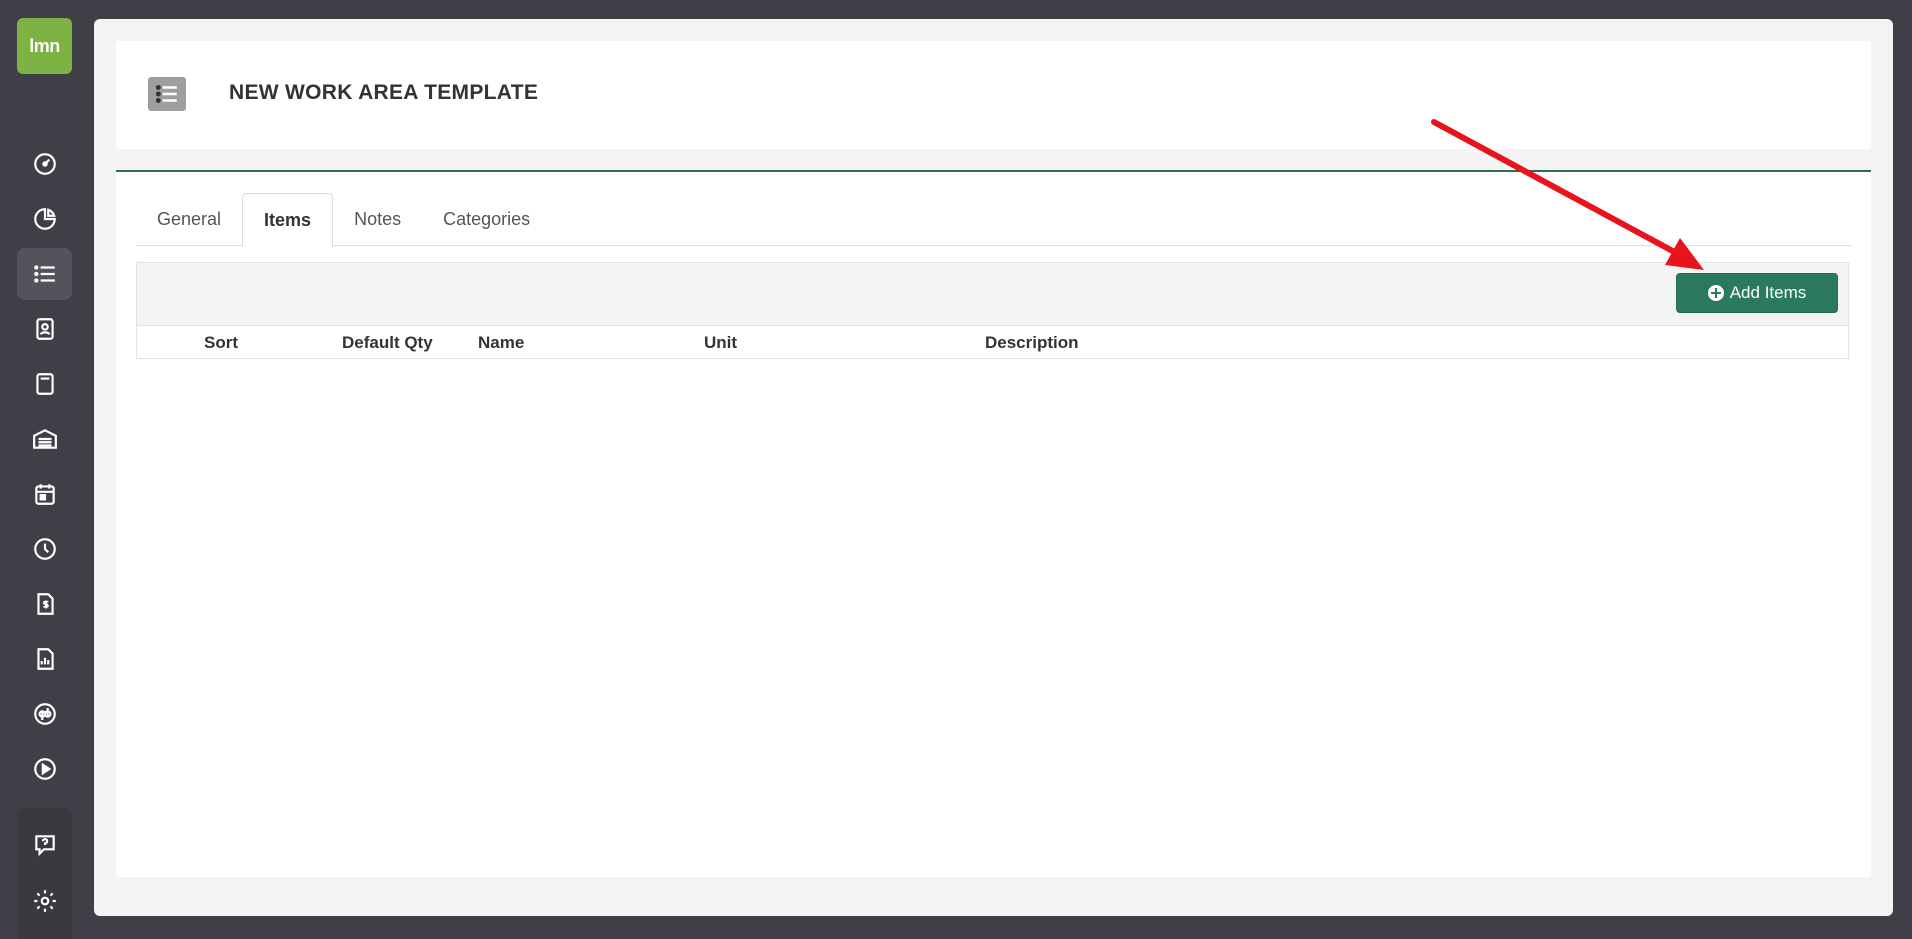 The image size is (1912, 939). I want to click on logo-text: lmn, so click(44, 45).